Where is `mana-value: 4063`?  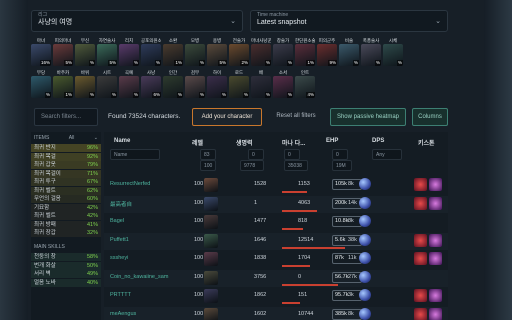 mana-value: 4063 is located at coordinates (304, 202).